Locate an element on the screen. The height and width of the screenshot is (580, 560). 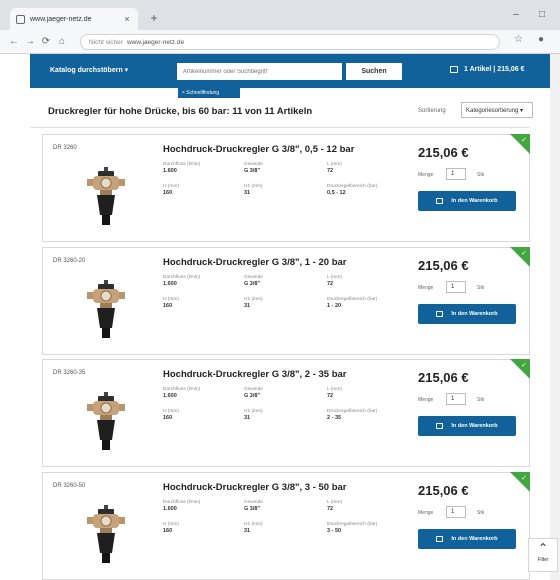
spec-value: 2 - 35 is located at coordinates (334, 418).